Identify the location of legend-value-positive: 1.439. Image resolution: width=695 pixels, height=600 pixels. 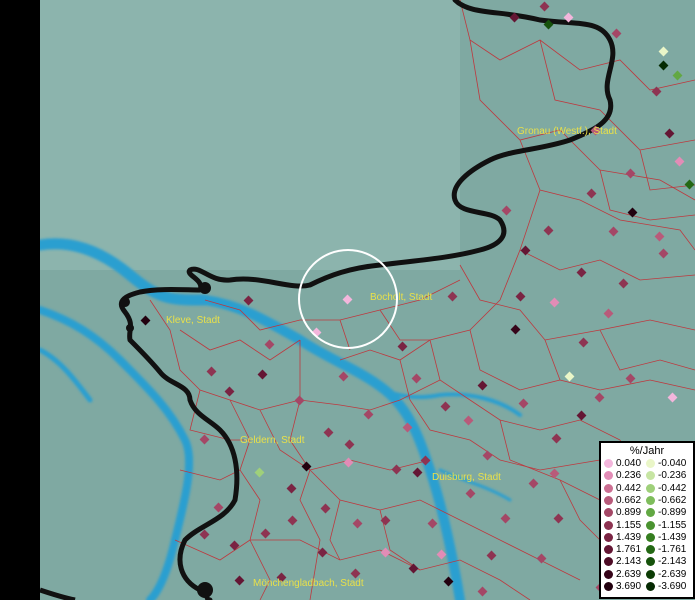
(629, 537).